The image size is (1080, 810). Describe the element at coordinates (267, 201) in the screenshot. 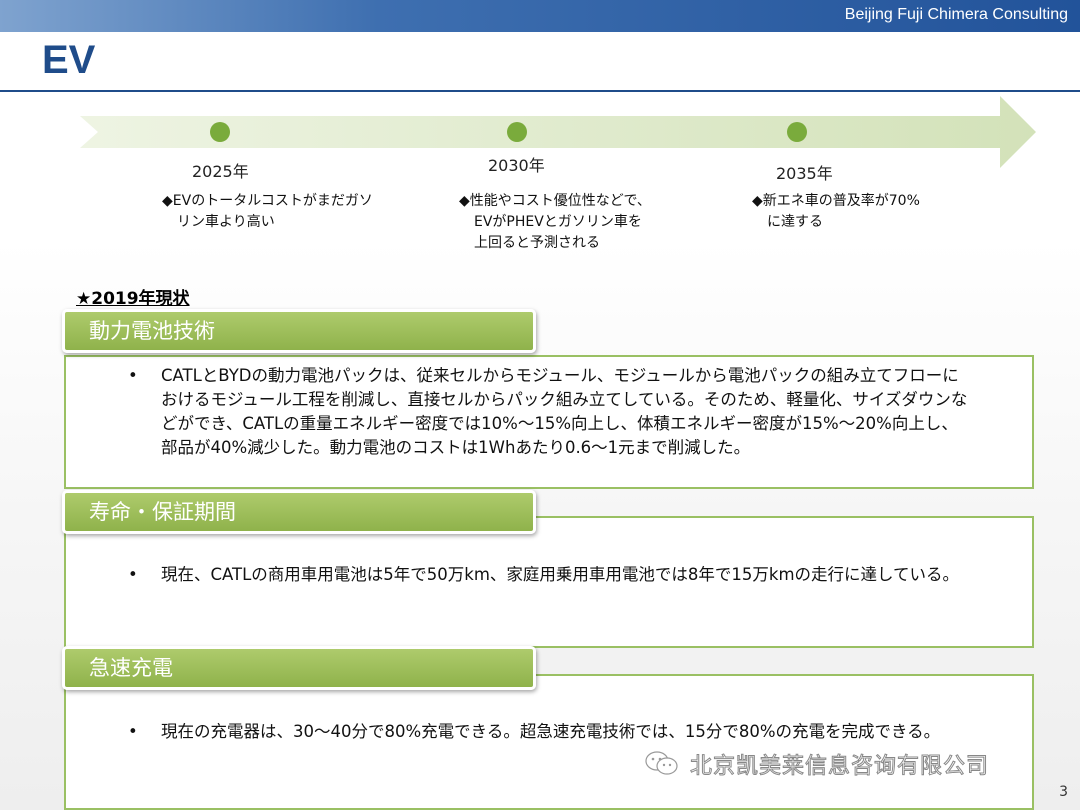

I see `note-line: ◆EVのトータルコストがまだガソ` at that location.